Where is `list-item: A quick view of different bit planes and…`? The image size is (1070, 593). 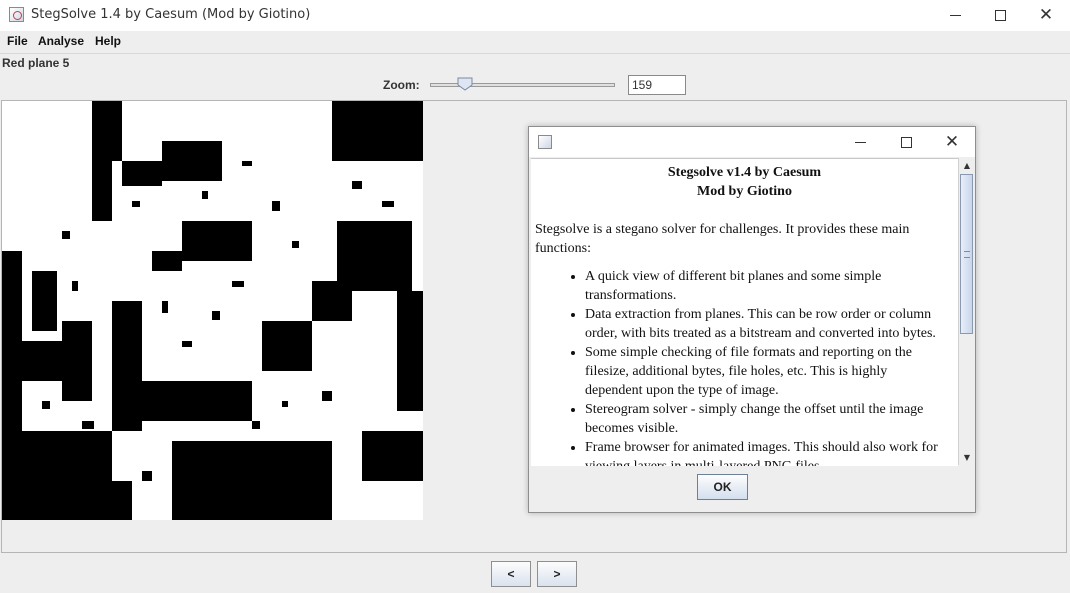 list-item: A quick view of different bit planes and… is located at coordinates (765, 286).